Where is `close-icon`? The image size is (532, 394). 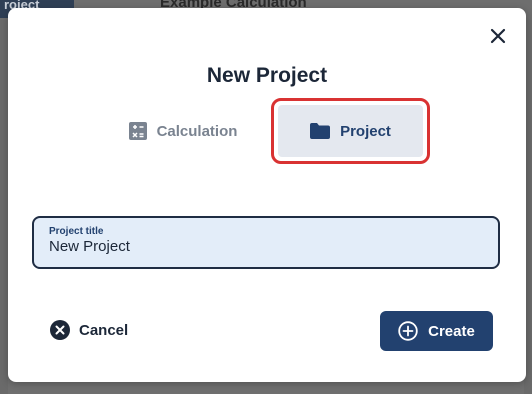
close-icon is located at coordinates (498, 36).